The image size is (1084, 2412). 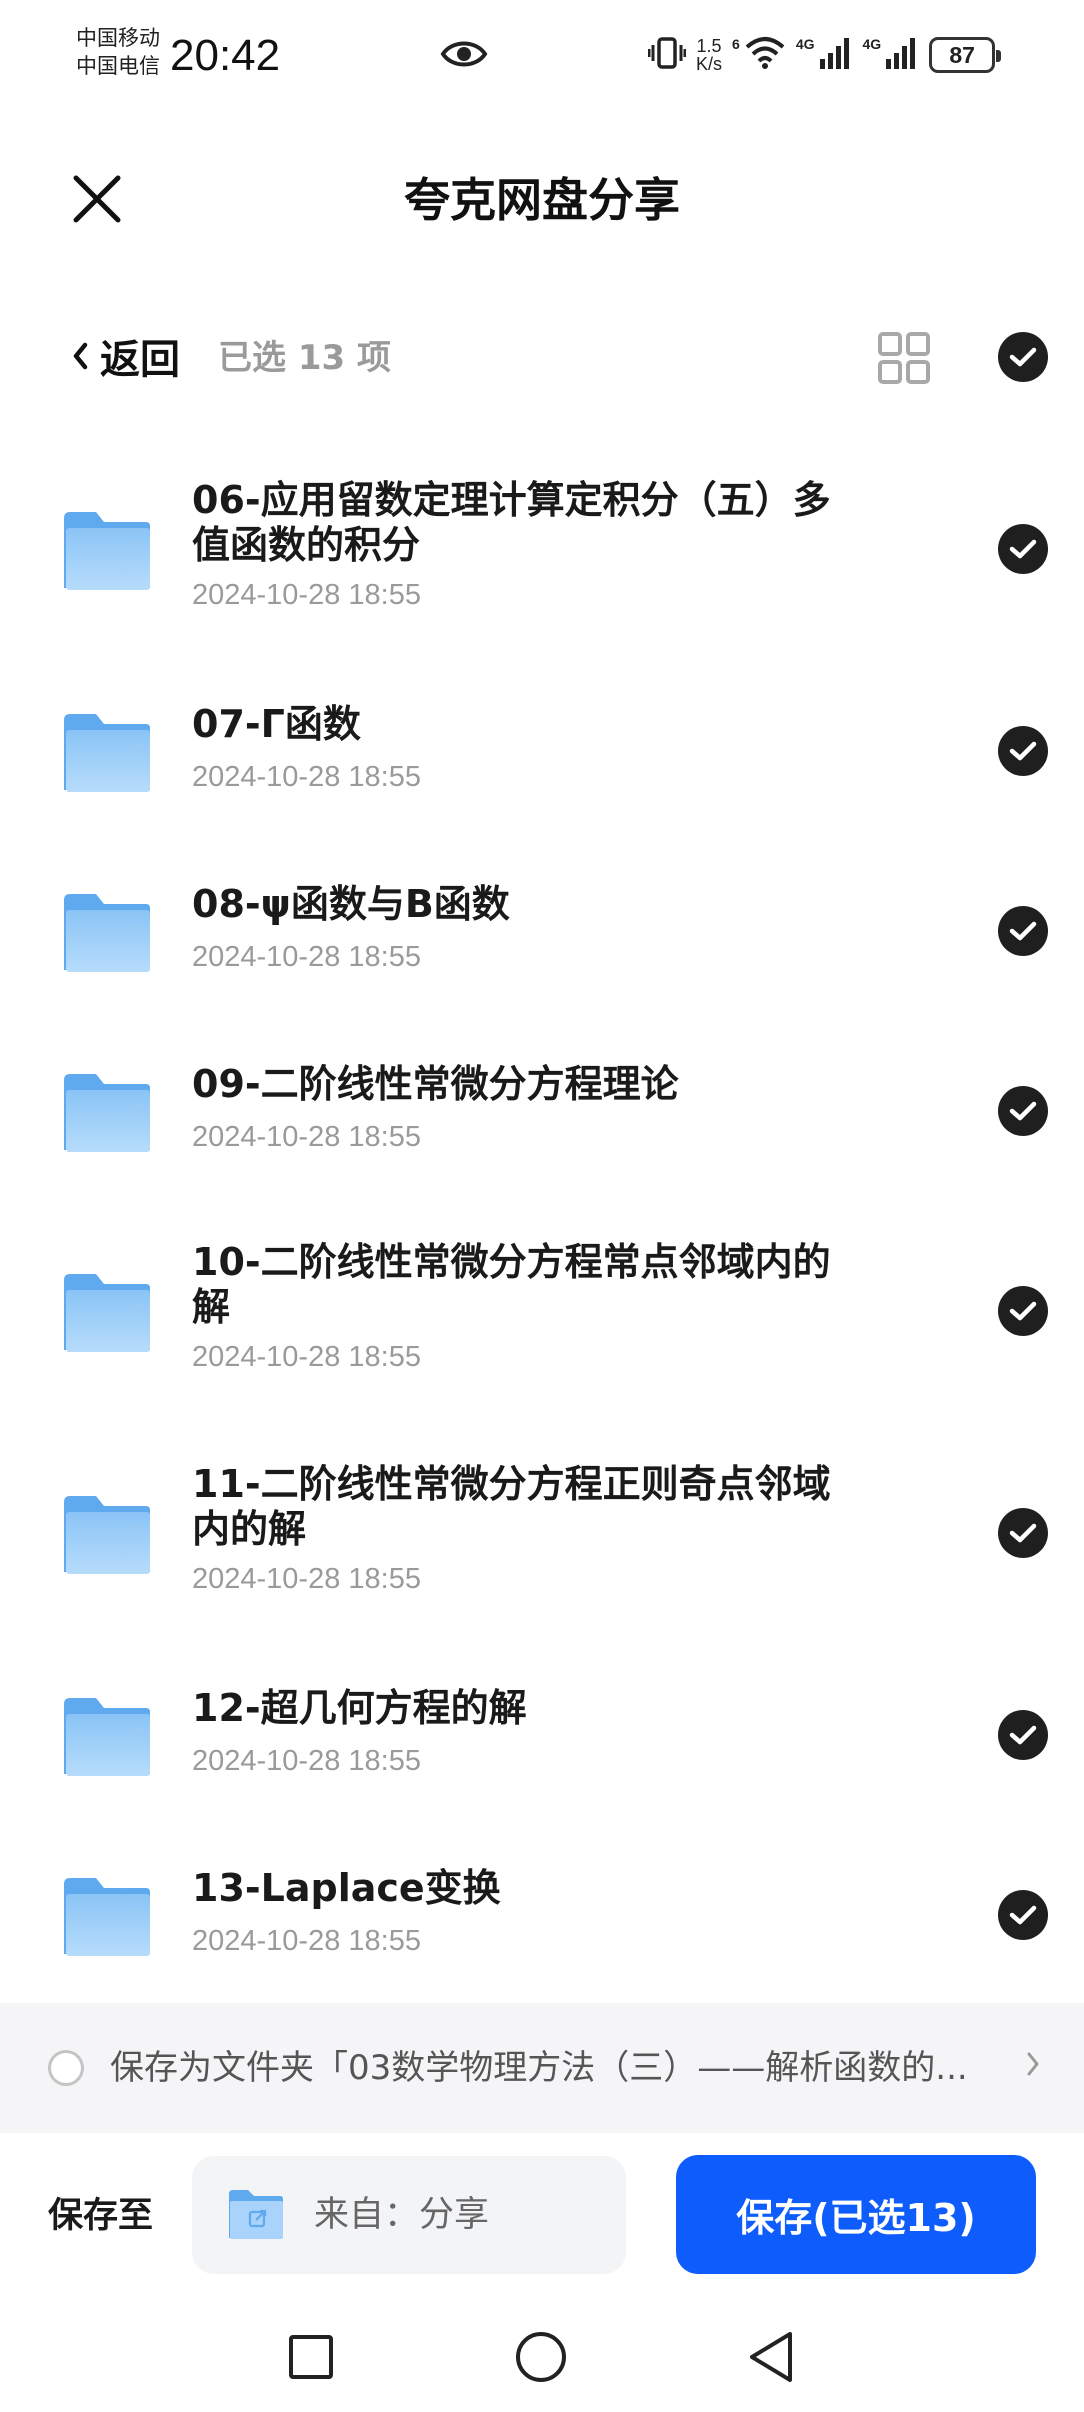 I want to click on circle-home-icon, so click(x=541, y=2357).